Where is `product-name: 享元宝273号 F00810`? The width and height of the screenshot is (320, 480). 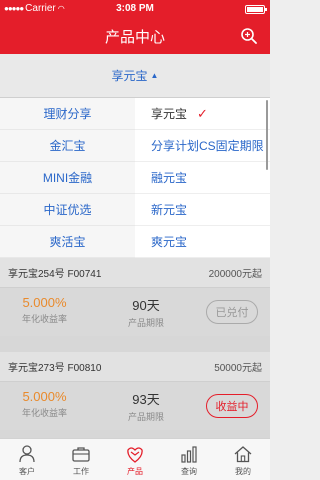
product-name: 享元宝273号 F00810 is located at coordinates (55, 368).